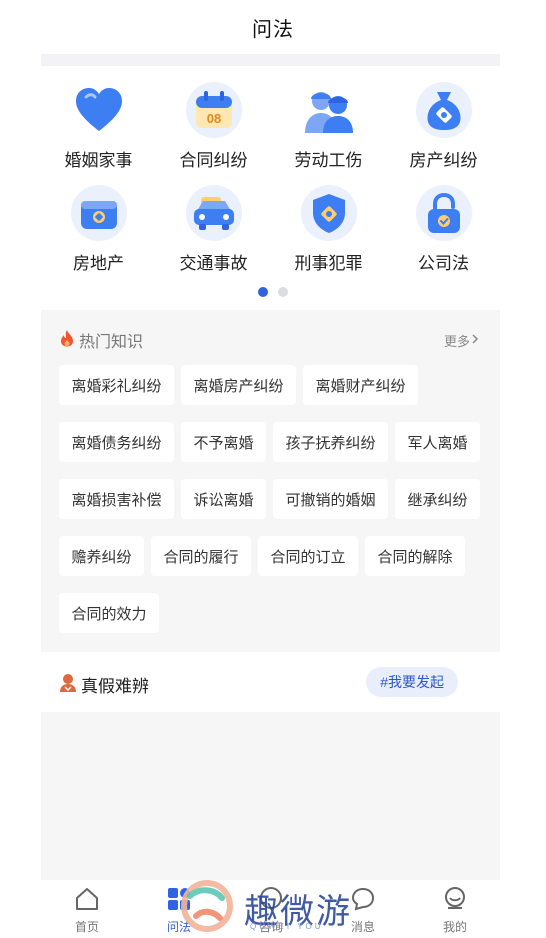 This screenshot has width=546, height=938. I want to click on tab-home: 首页, so click(87, 910).